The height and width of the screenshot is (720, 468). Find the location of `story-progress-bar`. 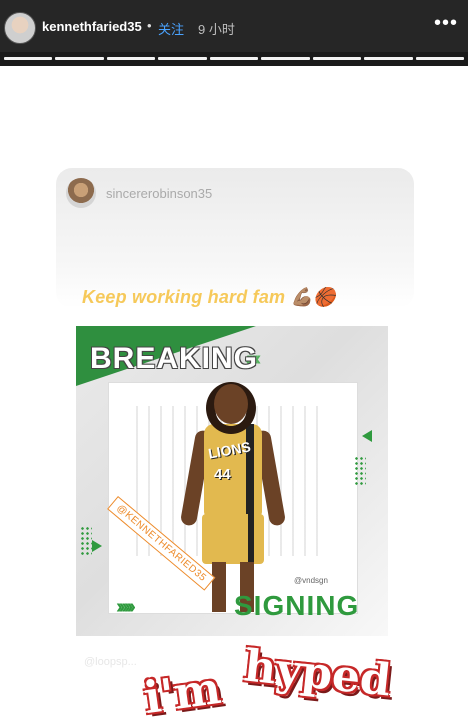

story-progress-bar is located at coordinates (234, 58).